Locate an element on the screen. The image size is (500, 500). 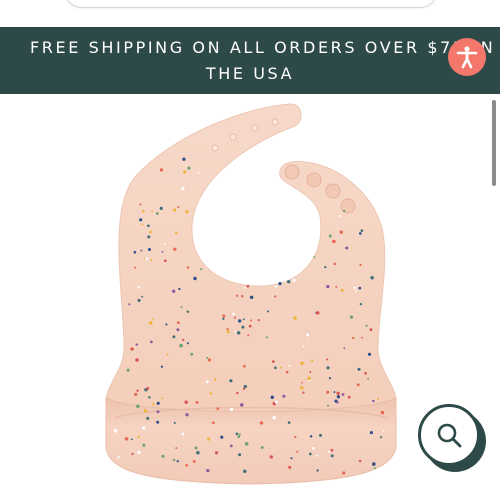
accessibility-button is located at coordinates (467, 57).